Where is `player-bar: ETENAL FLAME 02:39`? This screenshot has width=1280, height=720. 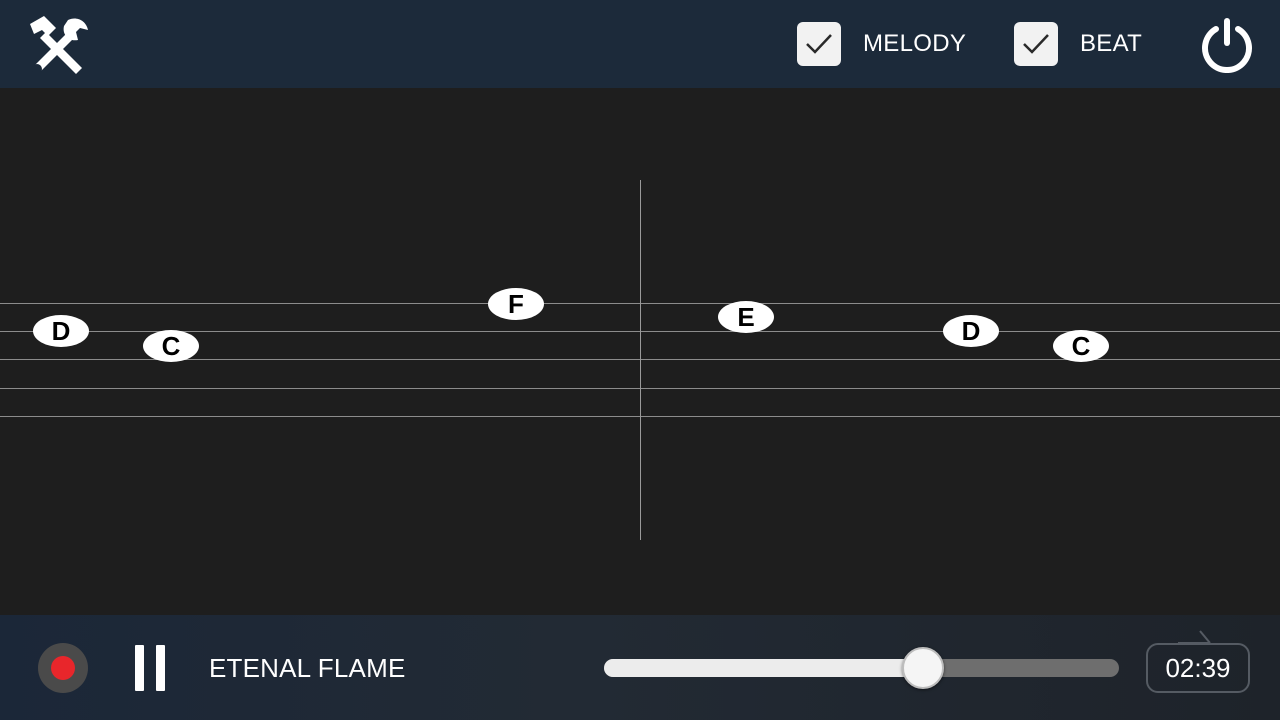
player-bar: ETENAL FLAME 02:39 is located at coordinates (640, 667).